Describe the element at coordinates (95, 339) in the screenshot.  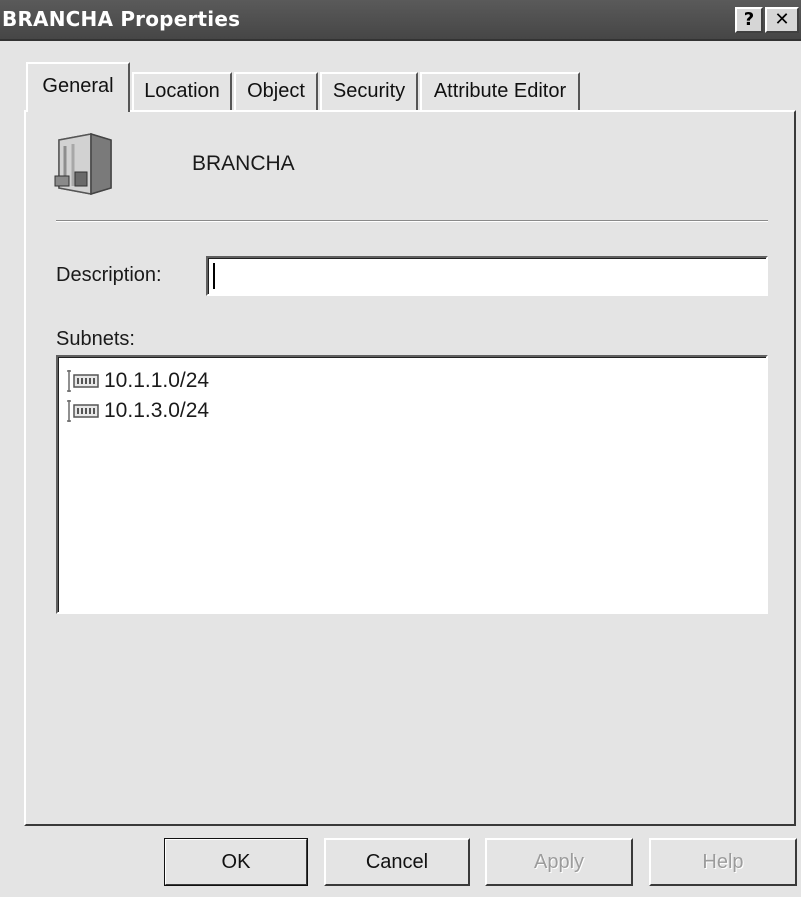
I see `subnets-label: Subnets:` at that location.